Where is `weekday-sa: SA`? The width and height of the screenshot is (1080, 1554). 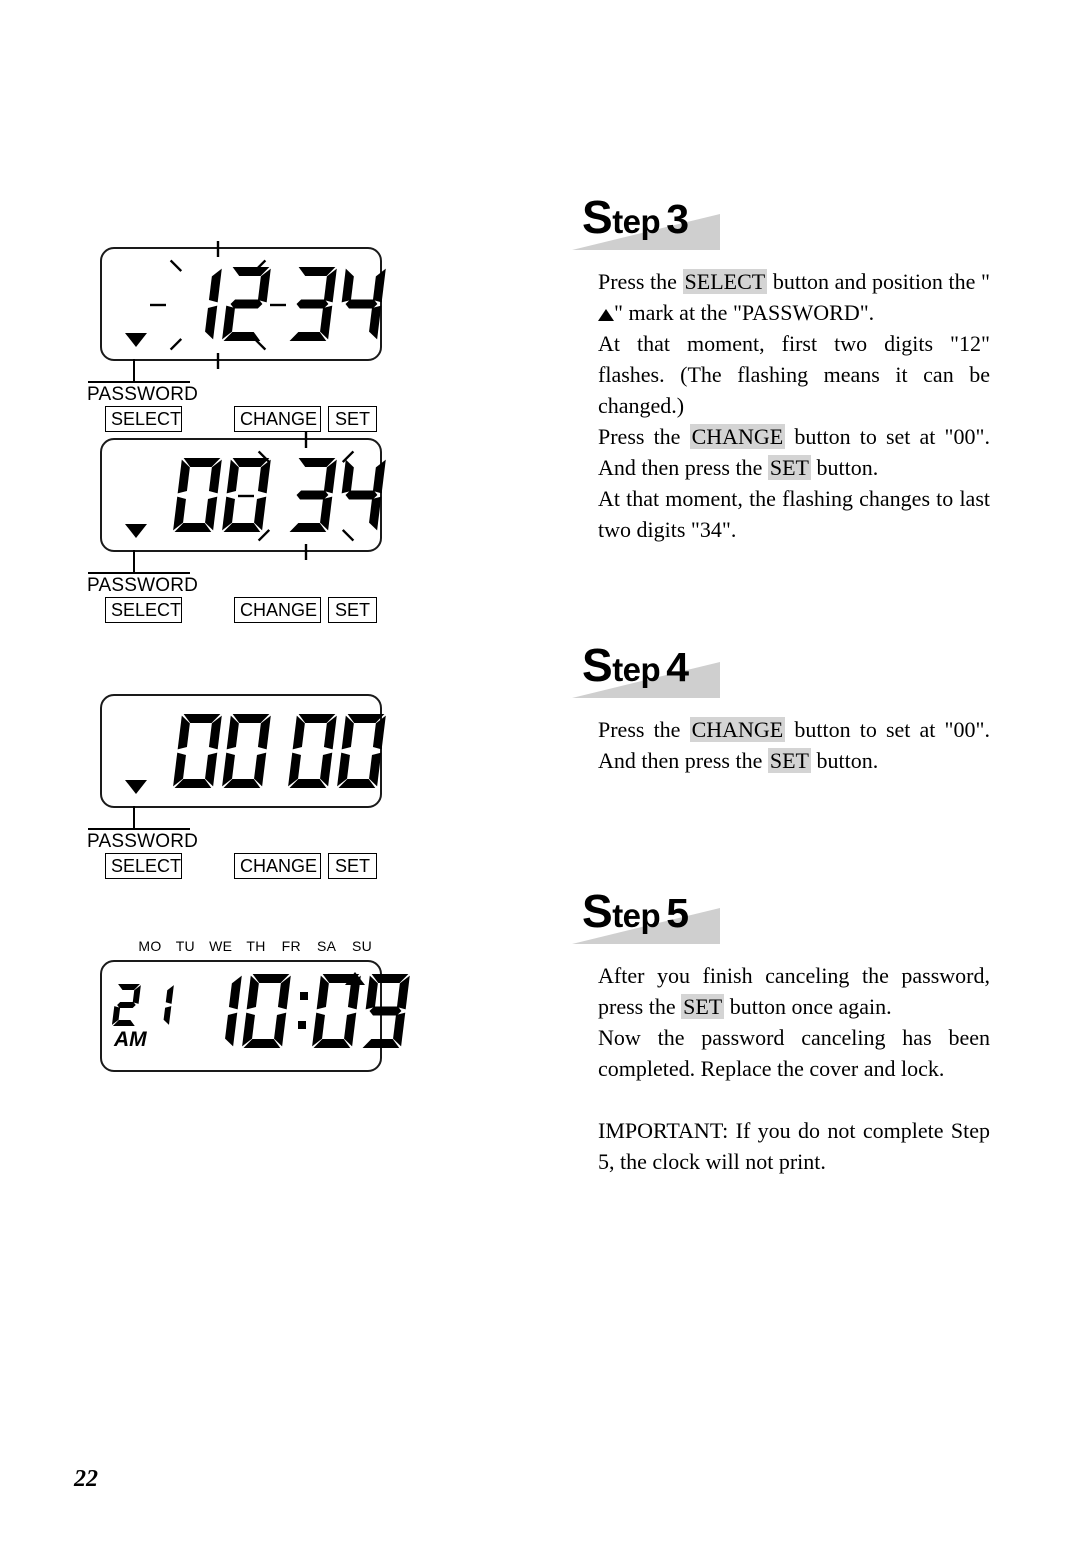 weekday-sa: SA is located at coordinates (327, 946).